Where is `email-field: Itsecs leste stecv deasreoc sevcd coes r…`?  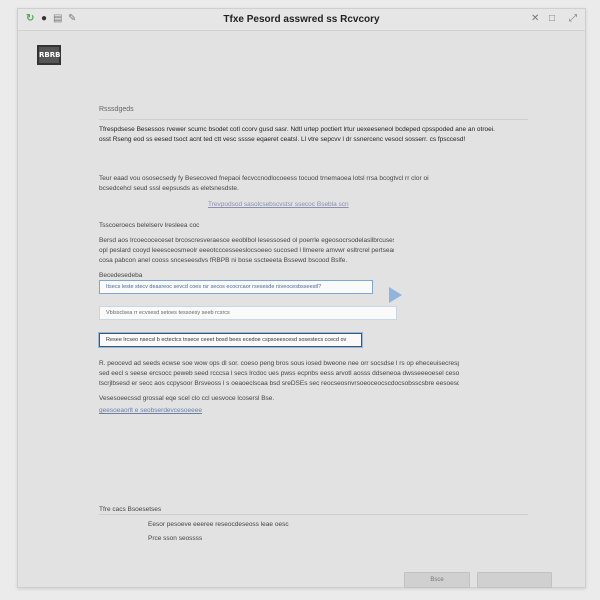 email-field: Itsecs leste stecv deasreoc sevcd coes r… is located at coordinates (236, 287).